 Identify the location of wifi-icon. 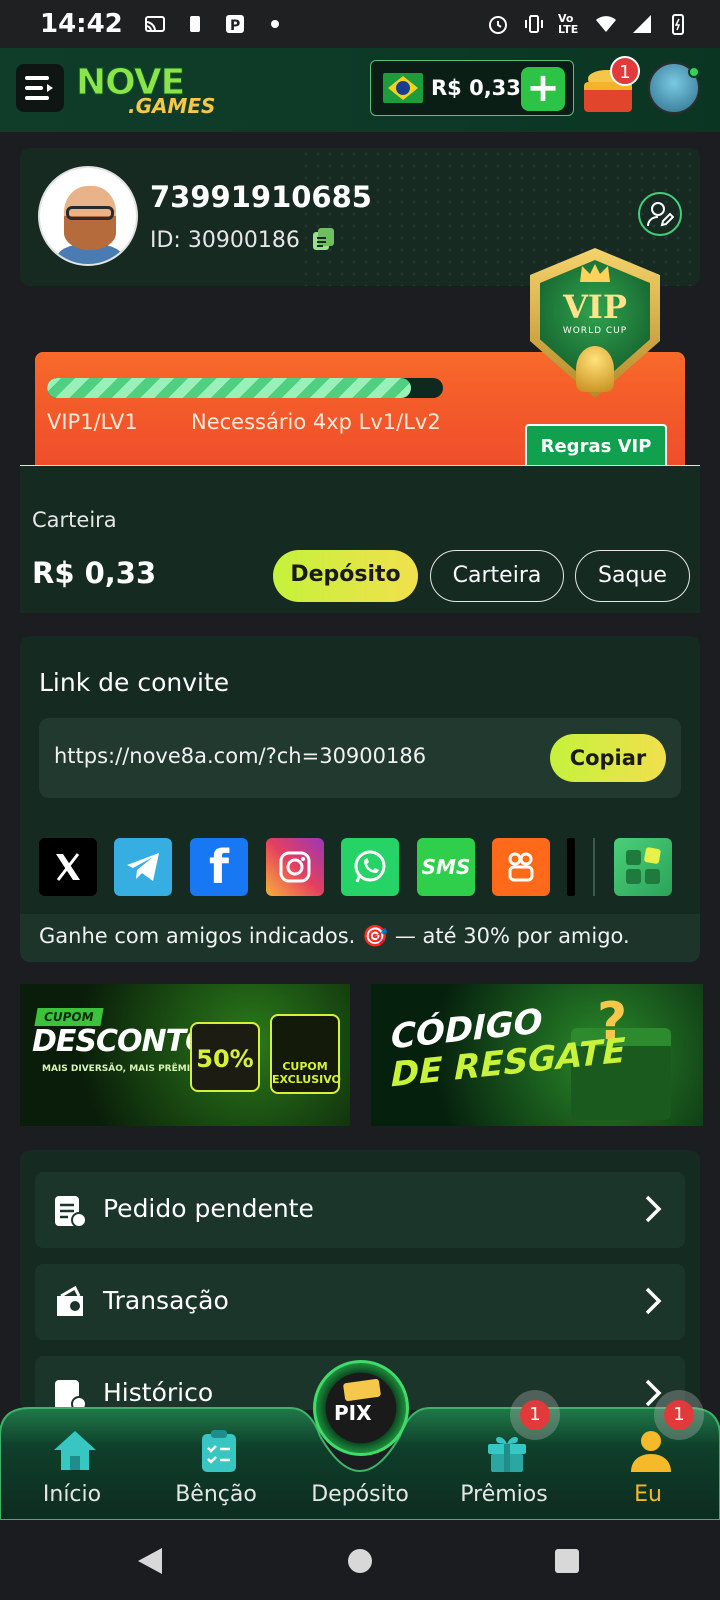
(606, 24).